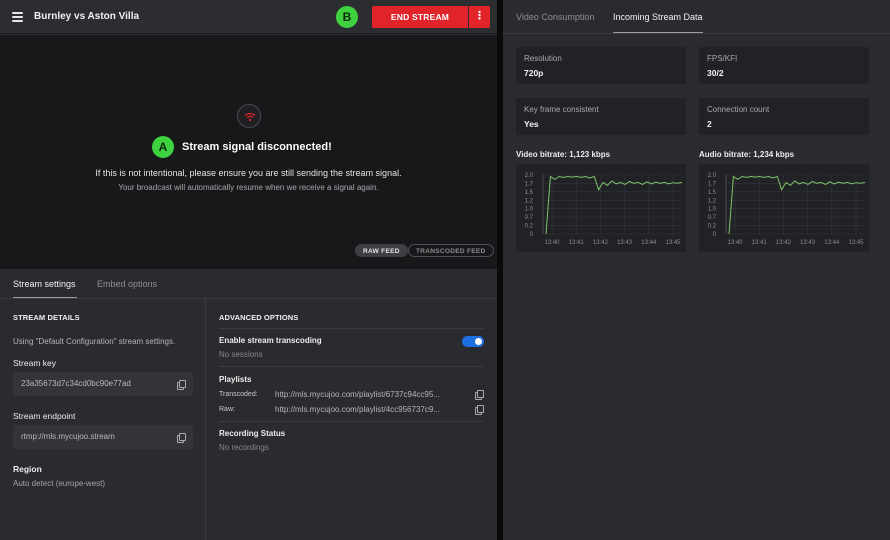 The width and height of the screenshot is (890, 540). What do you see at coordinates (163, 147) in the screenshot?
I see `marker-a-badge: A` at bounding box center [163, 147].